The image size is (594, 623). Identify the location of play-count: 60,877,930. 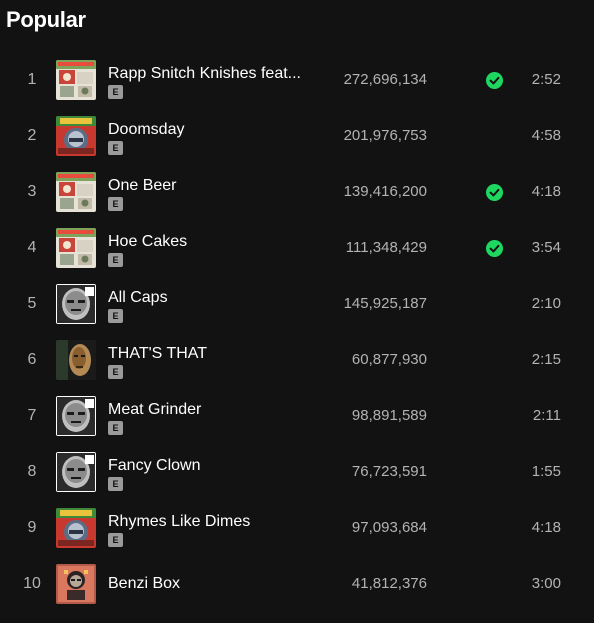
(389, 359).